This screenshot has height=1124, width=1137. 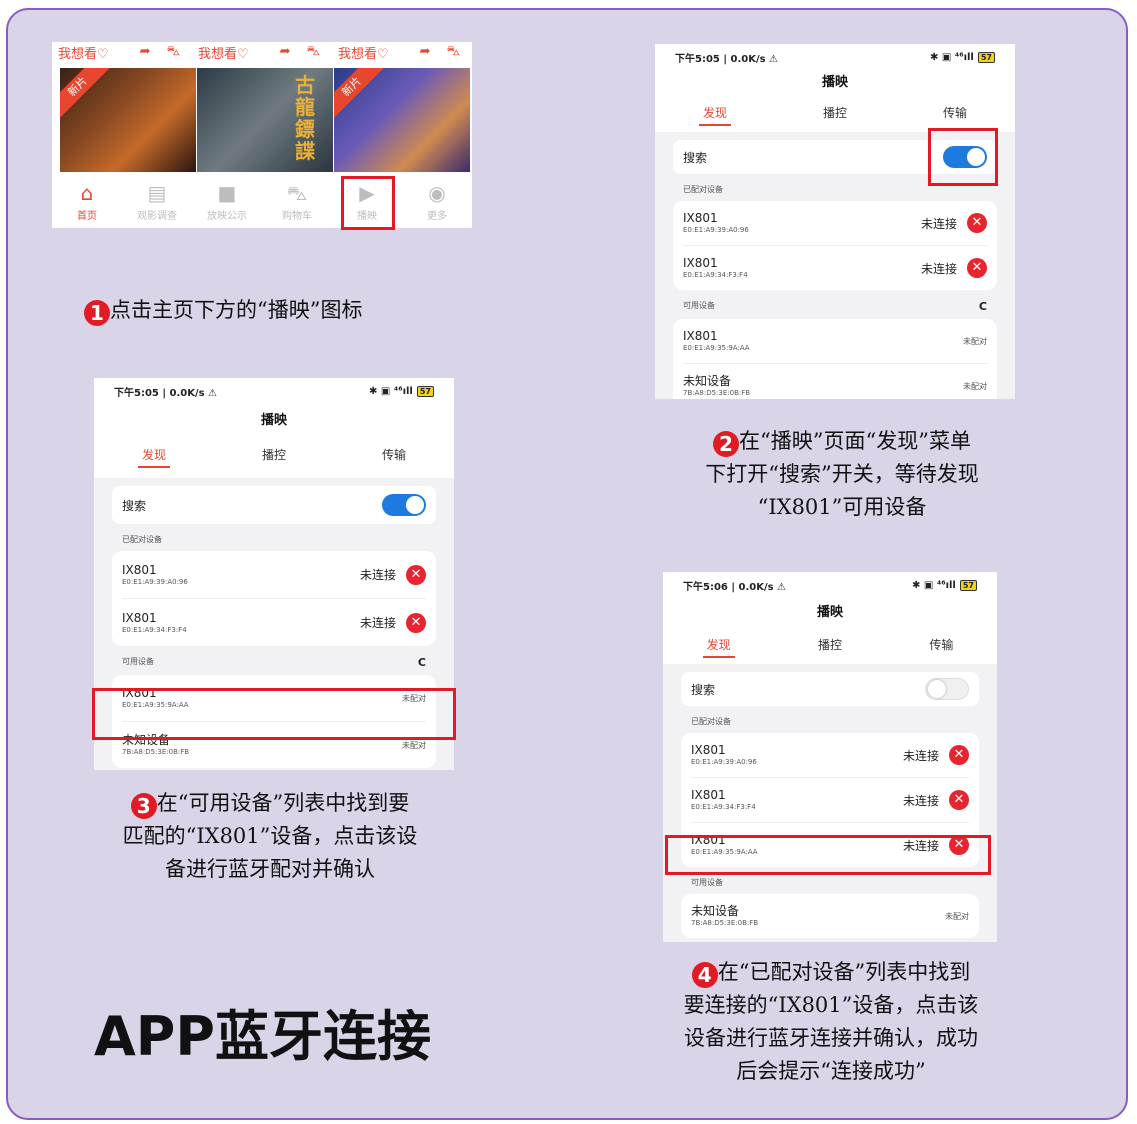 What do you see at coordinates (715, 911) in the screenshot?
I see `device-name: 未知设备` at bounding box center [715, 911].